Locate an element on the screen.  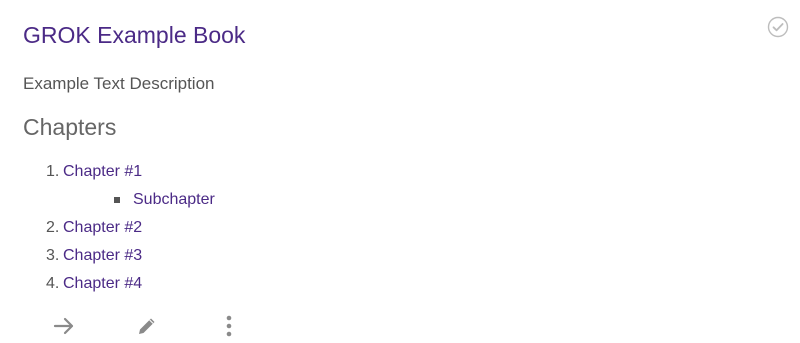
pencil-icon is located at coordinates (147, 326).